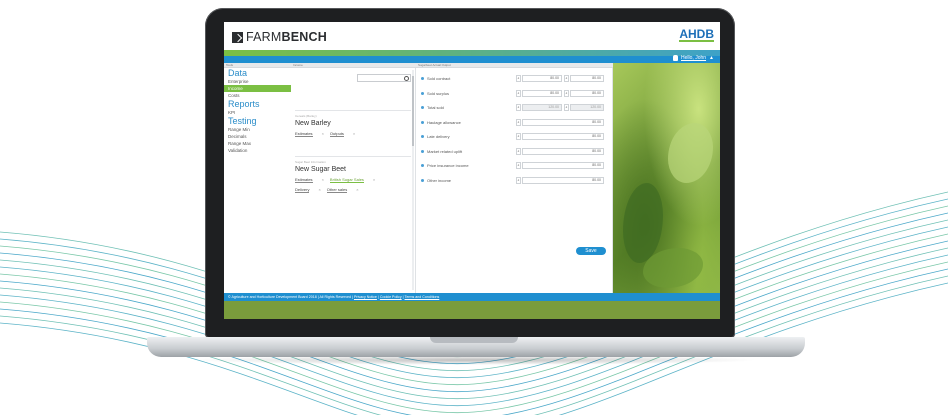  I want to click on chip-row: Estimates × British Sugar Sales ×, so click(353, 180).